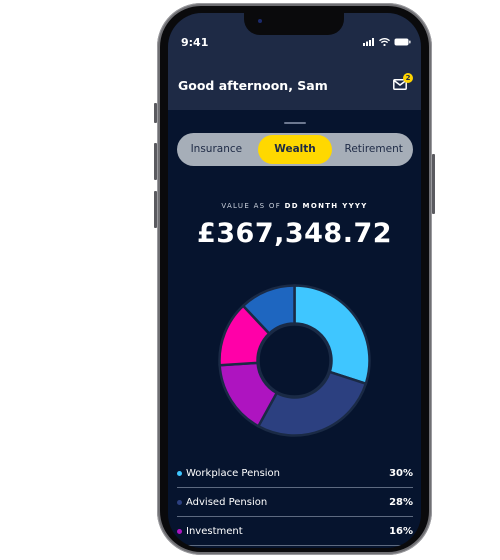 Image resolution: width=500 pixels, height=560 pixels. I want to click on legend-percentage: 16%, so click(401, 531).